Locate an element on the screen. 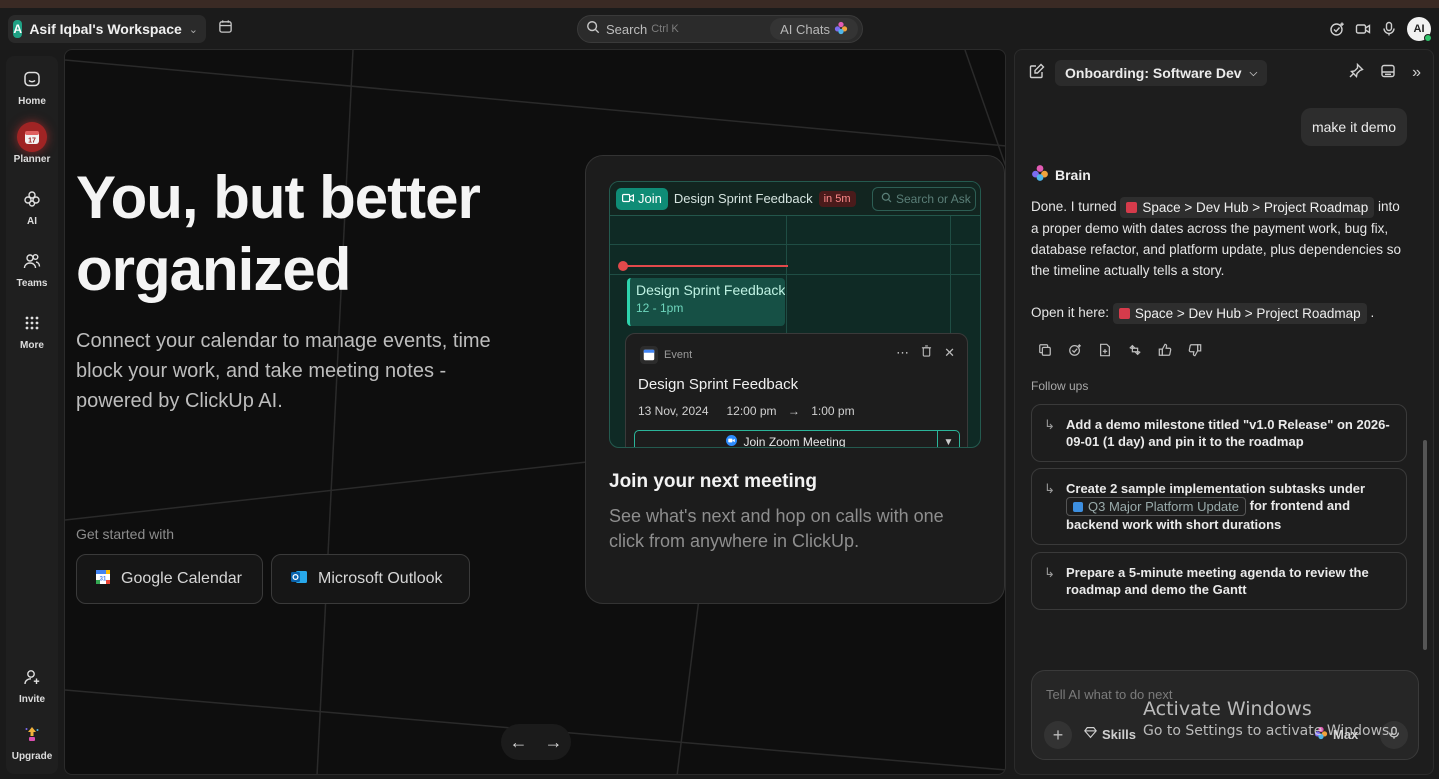 The image size is (1439, 779). calendar-icon: 17 is located at coordinates (32, 137).